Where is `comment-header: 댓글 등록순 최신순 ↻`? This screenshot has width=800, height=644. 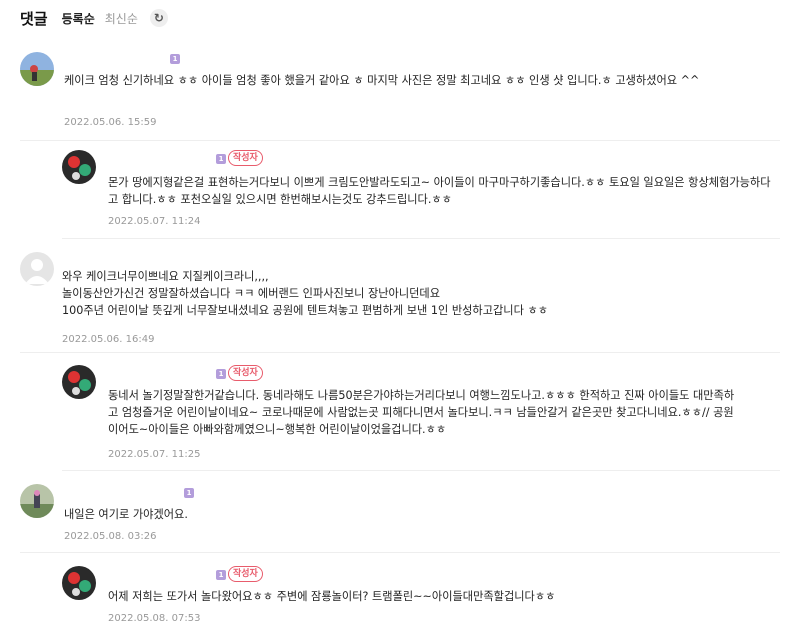 comment-header: 댓글 등록순 최신순 ↻ is located at coordinates (94, 18).